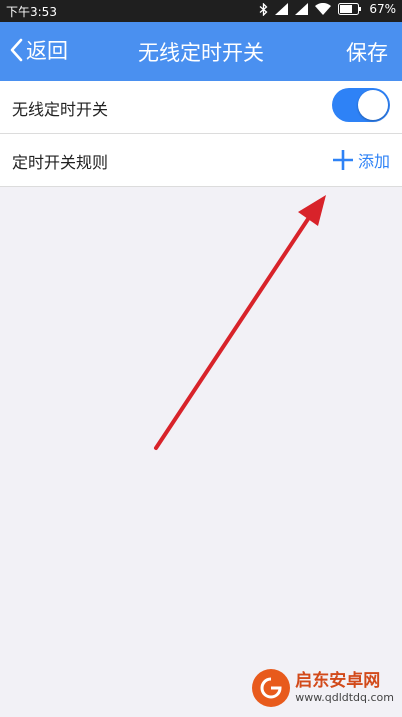  I want to click on wifi-icon, so click(323, 9).